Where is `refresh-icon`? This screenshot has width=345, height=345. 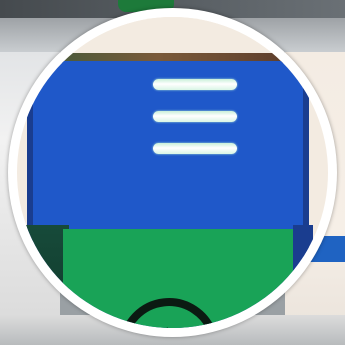 refresh-icon is located at coordinates (169, 301).